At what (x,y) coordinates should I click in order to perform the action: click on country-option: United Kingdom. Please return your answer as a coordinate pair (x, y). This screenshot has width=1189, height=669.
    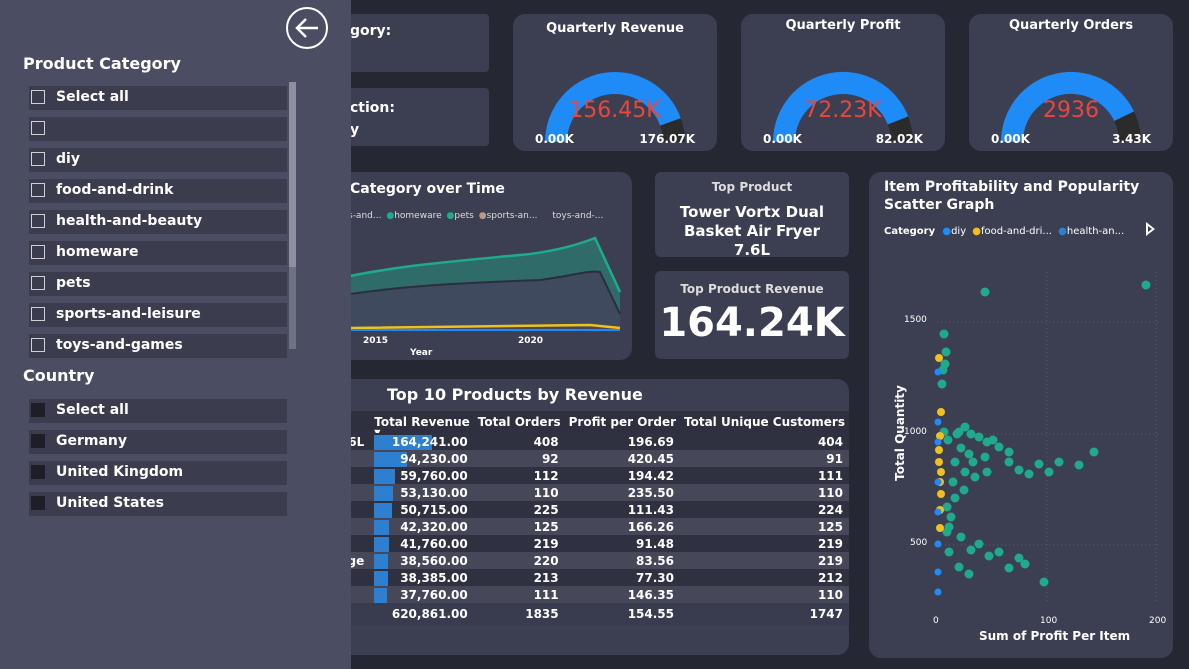
    Looking at the image, I should click on (158, 473).